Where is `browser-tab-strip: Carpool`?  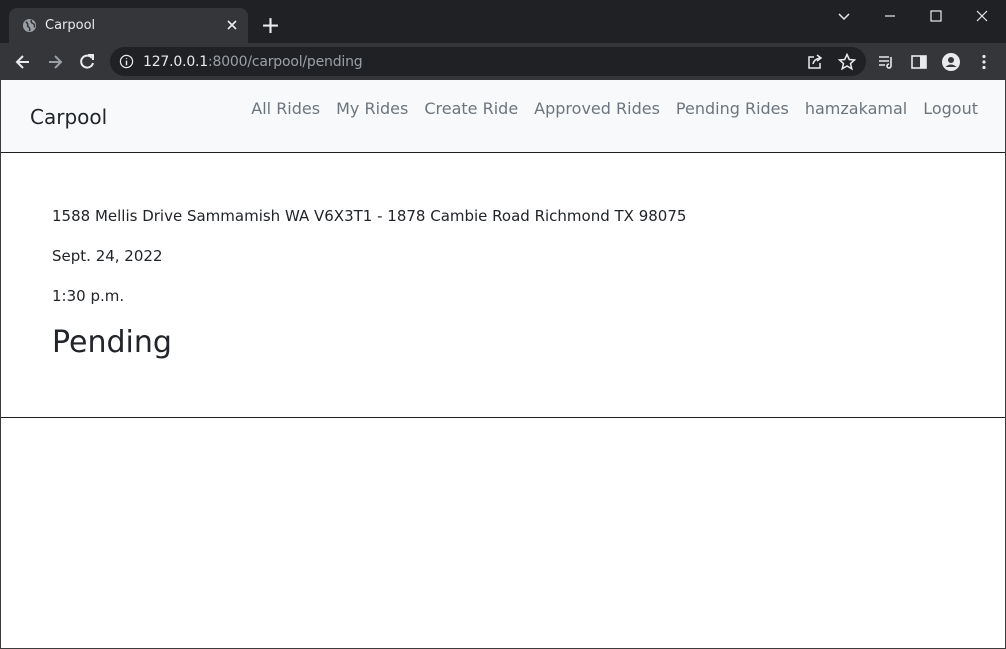
browser-tab-strip: Carpool is located at coordinates (503, 21).